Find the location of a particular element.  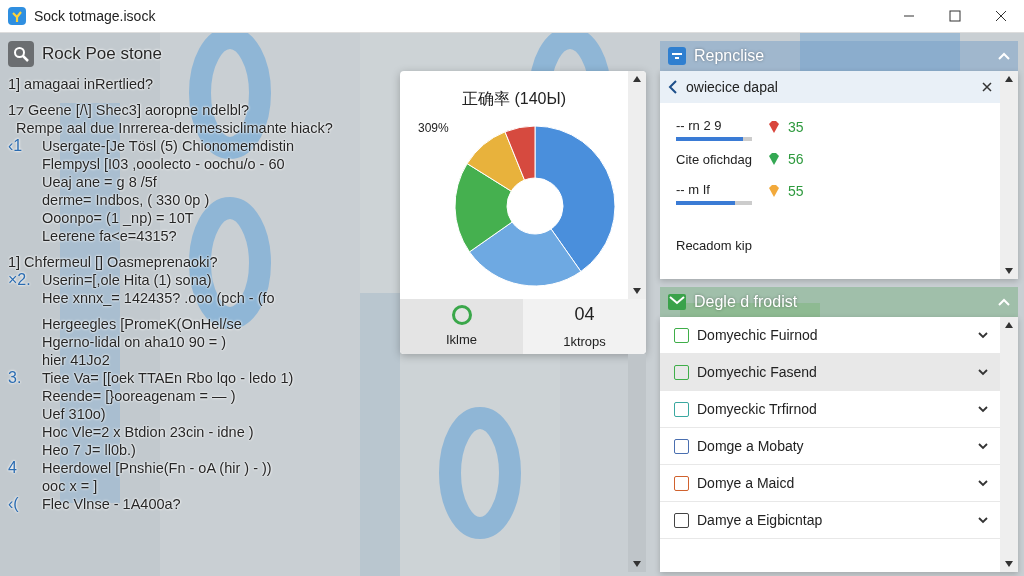

list-marker: ‹( is located at coordinates (14, 504).